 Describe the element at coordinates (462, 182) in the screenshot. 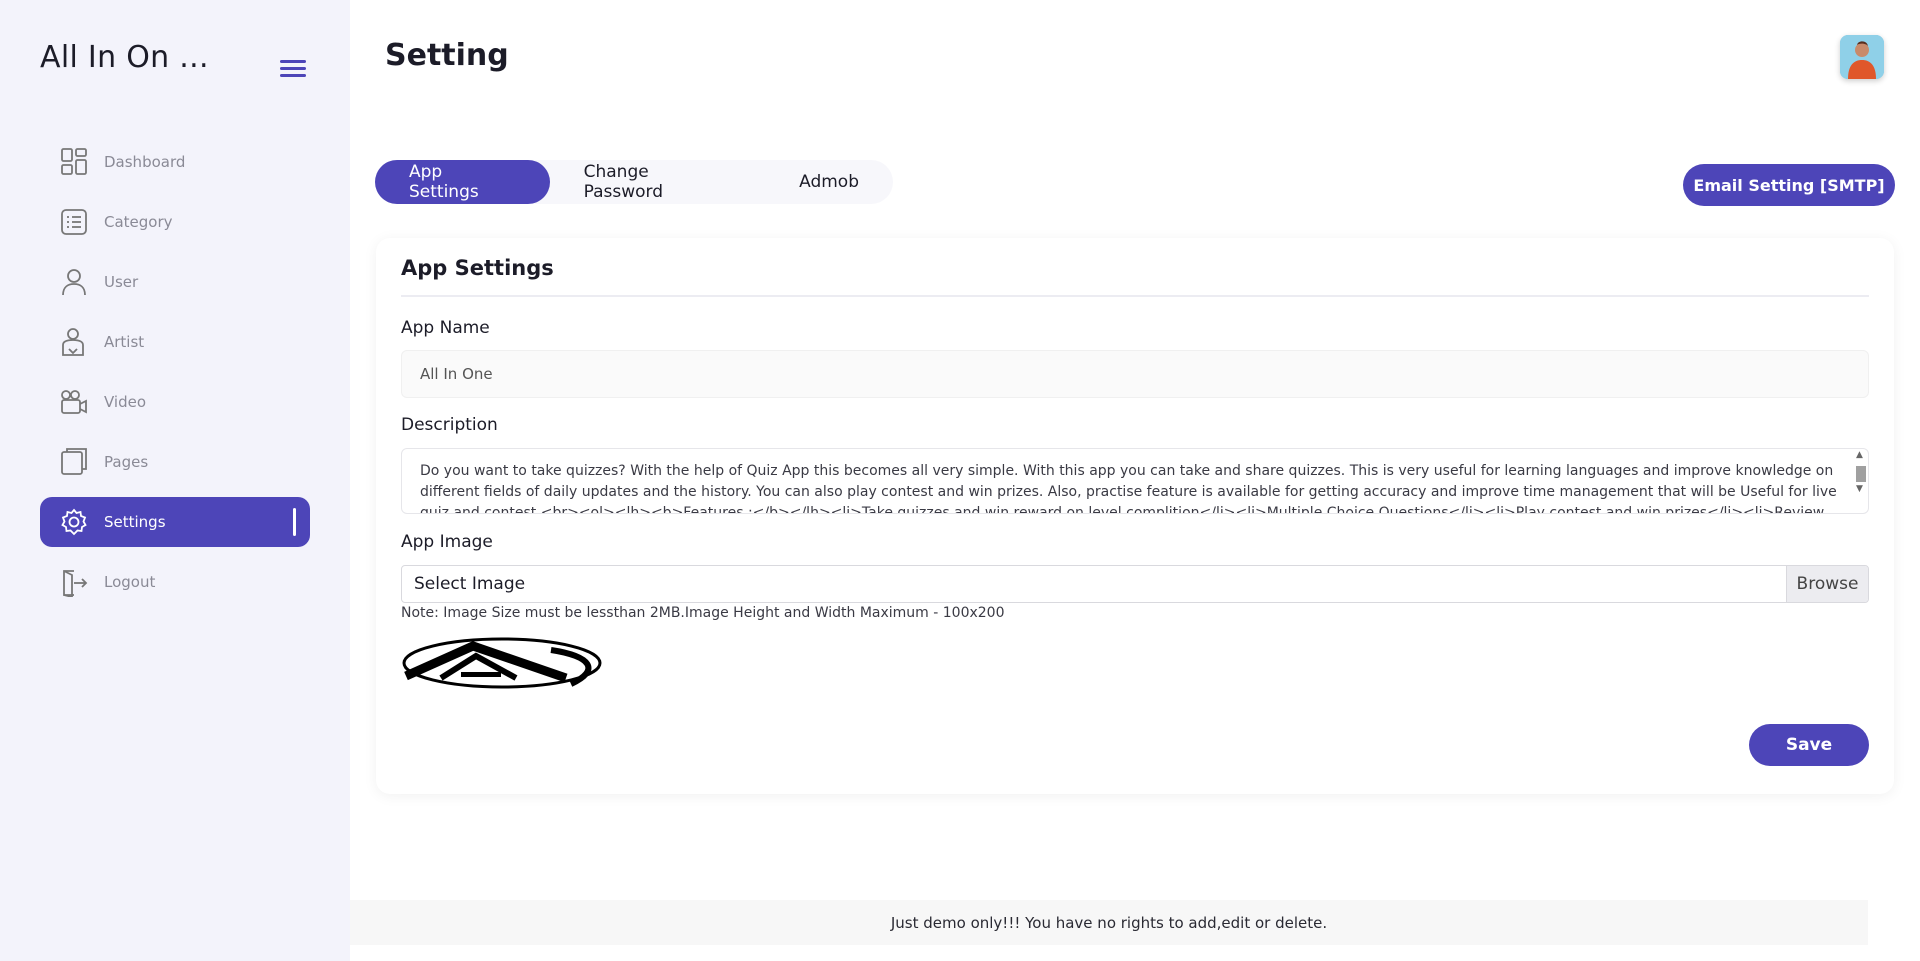

I see `tab-app-settings: App Settings` at that location.